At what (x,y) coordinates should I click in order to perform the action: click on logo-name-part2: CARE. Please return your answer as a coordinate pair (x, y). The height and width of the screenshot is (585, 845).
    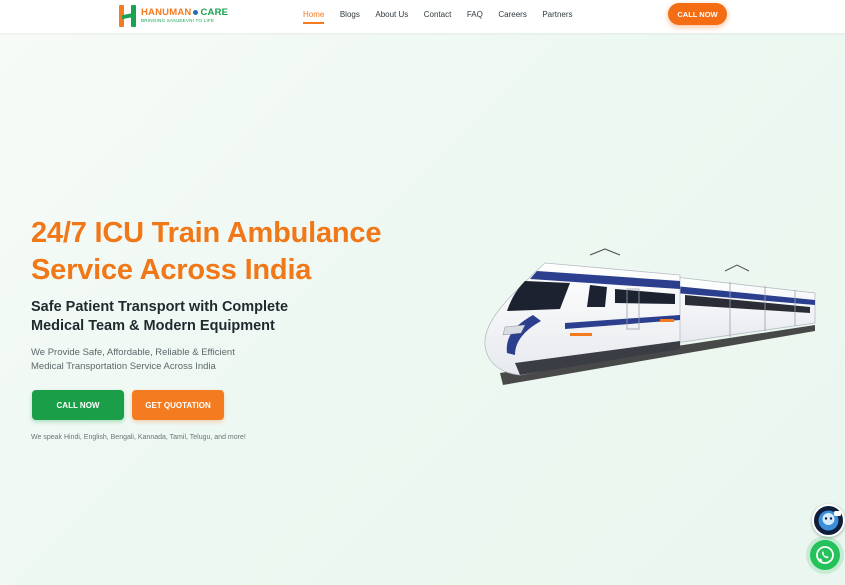
    Looking at the image, I should click on (214, 12).